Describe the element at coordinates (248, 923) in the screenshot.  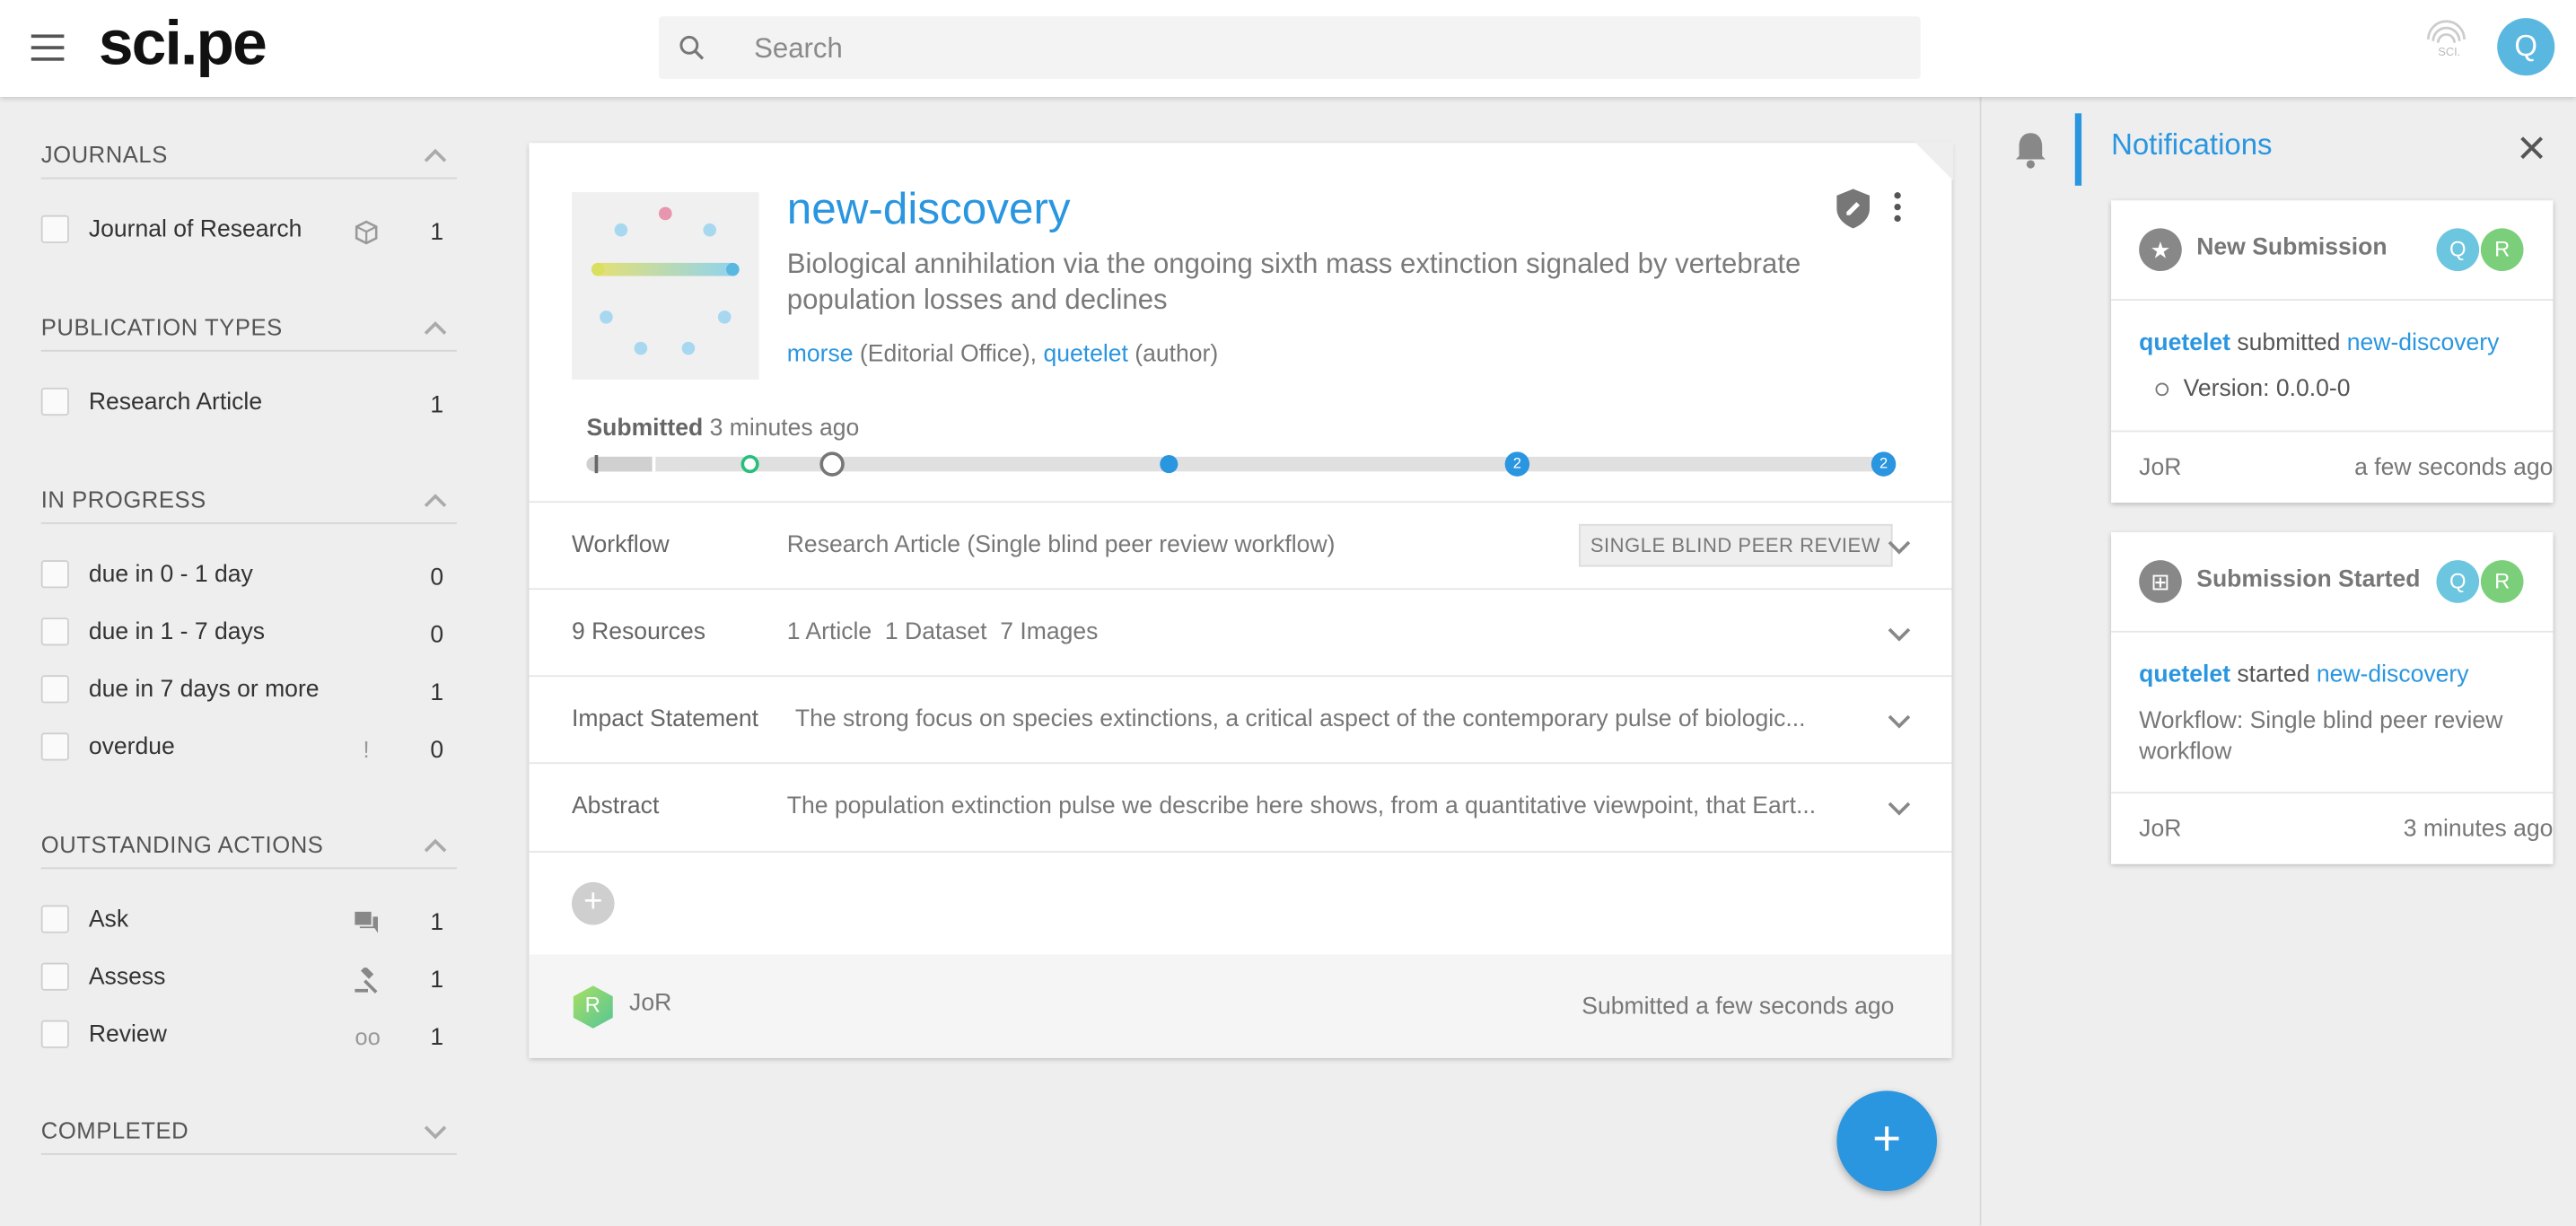
I see `facet-item-ask: Ask 1` at that location.